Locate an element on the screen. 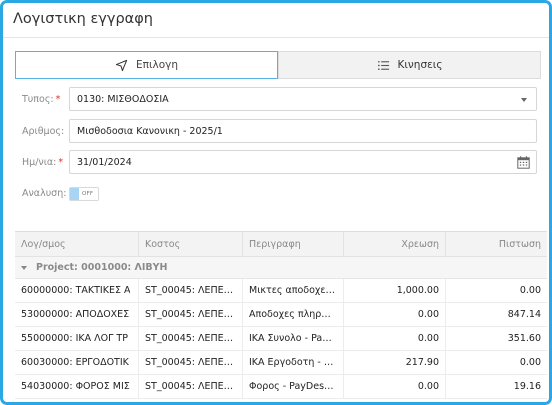 This screenshot has width=552, height=405. cell-account: 60000000: ΤΑΚΤΙΚΕΣ Α is located at coordinates (77, 290).